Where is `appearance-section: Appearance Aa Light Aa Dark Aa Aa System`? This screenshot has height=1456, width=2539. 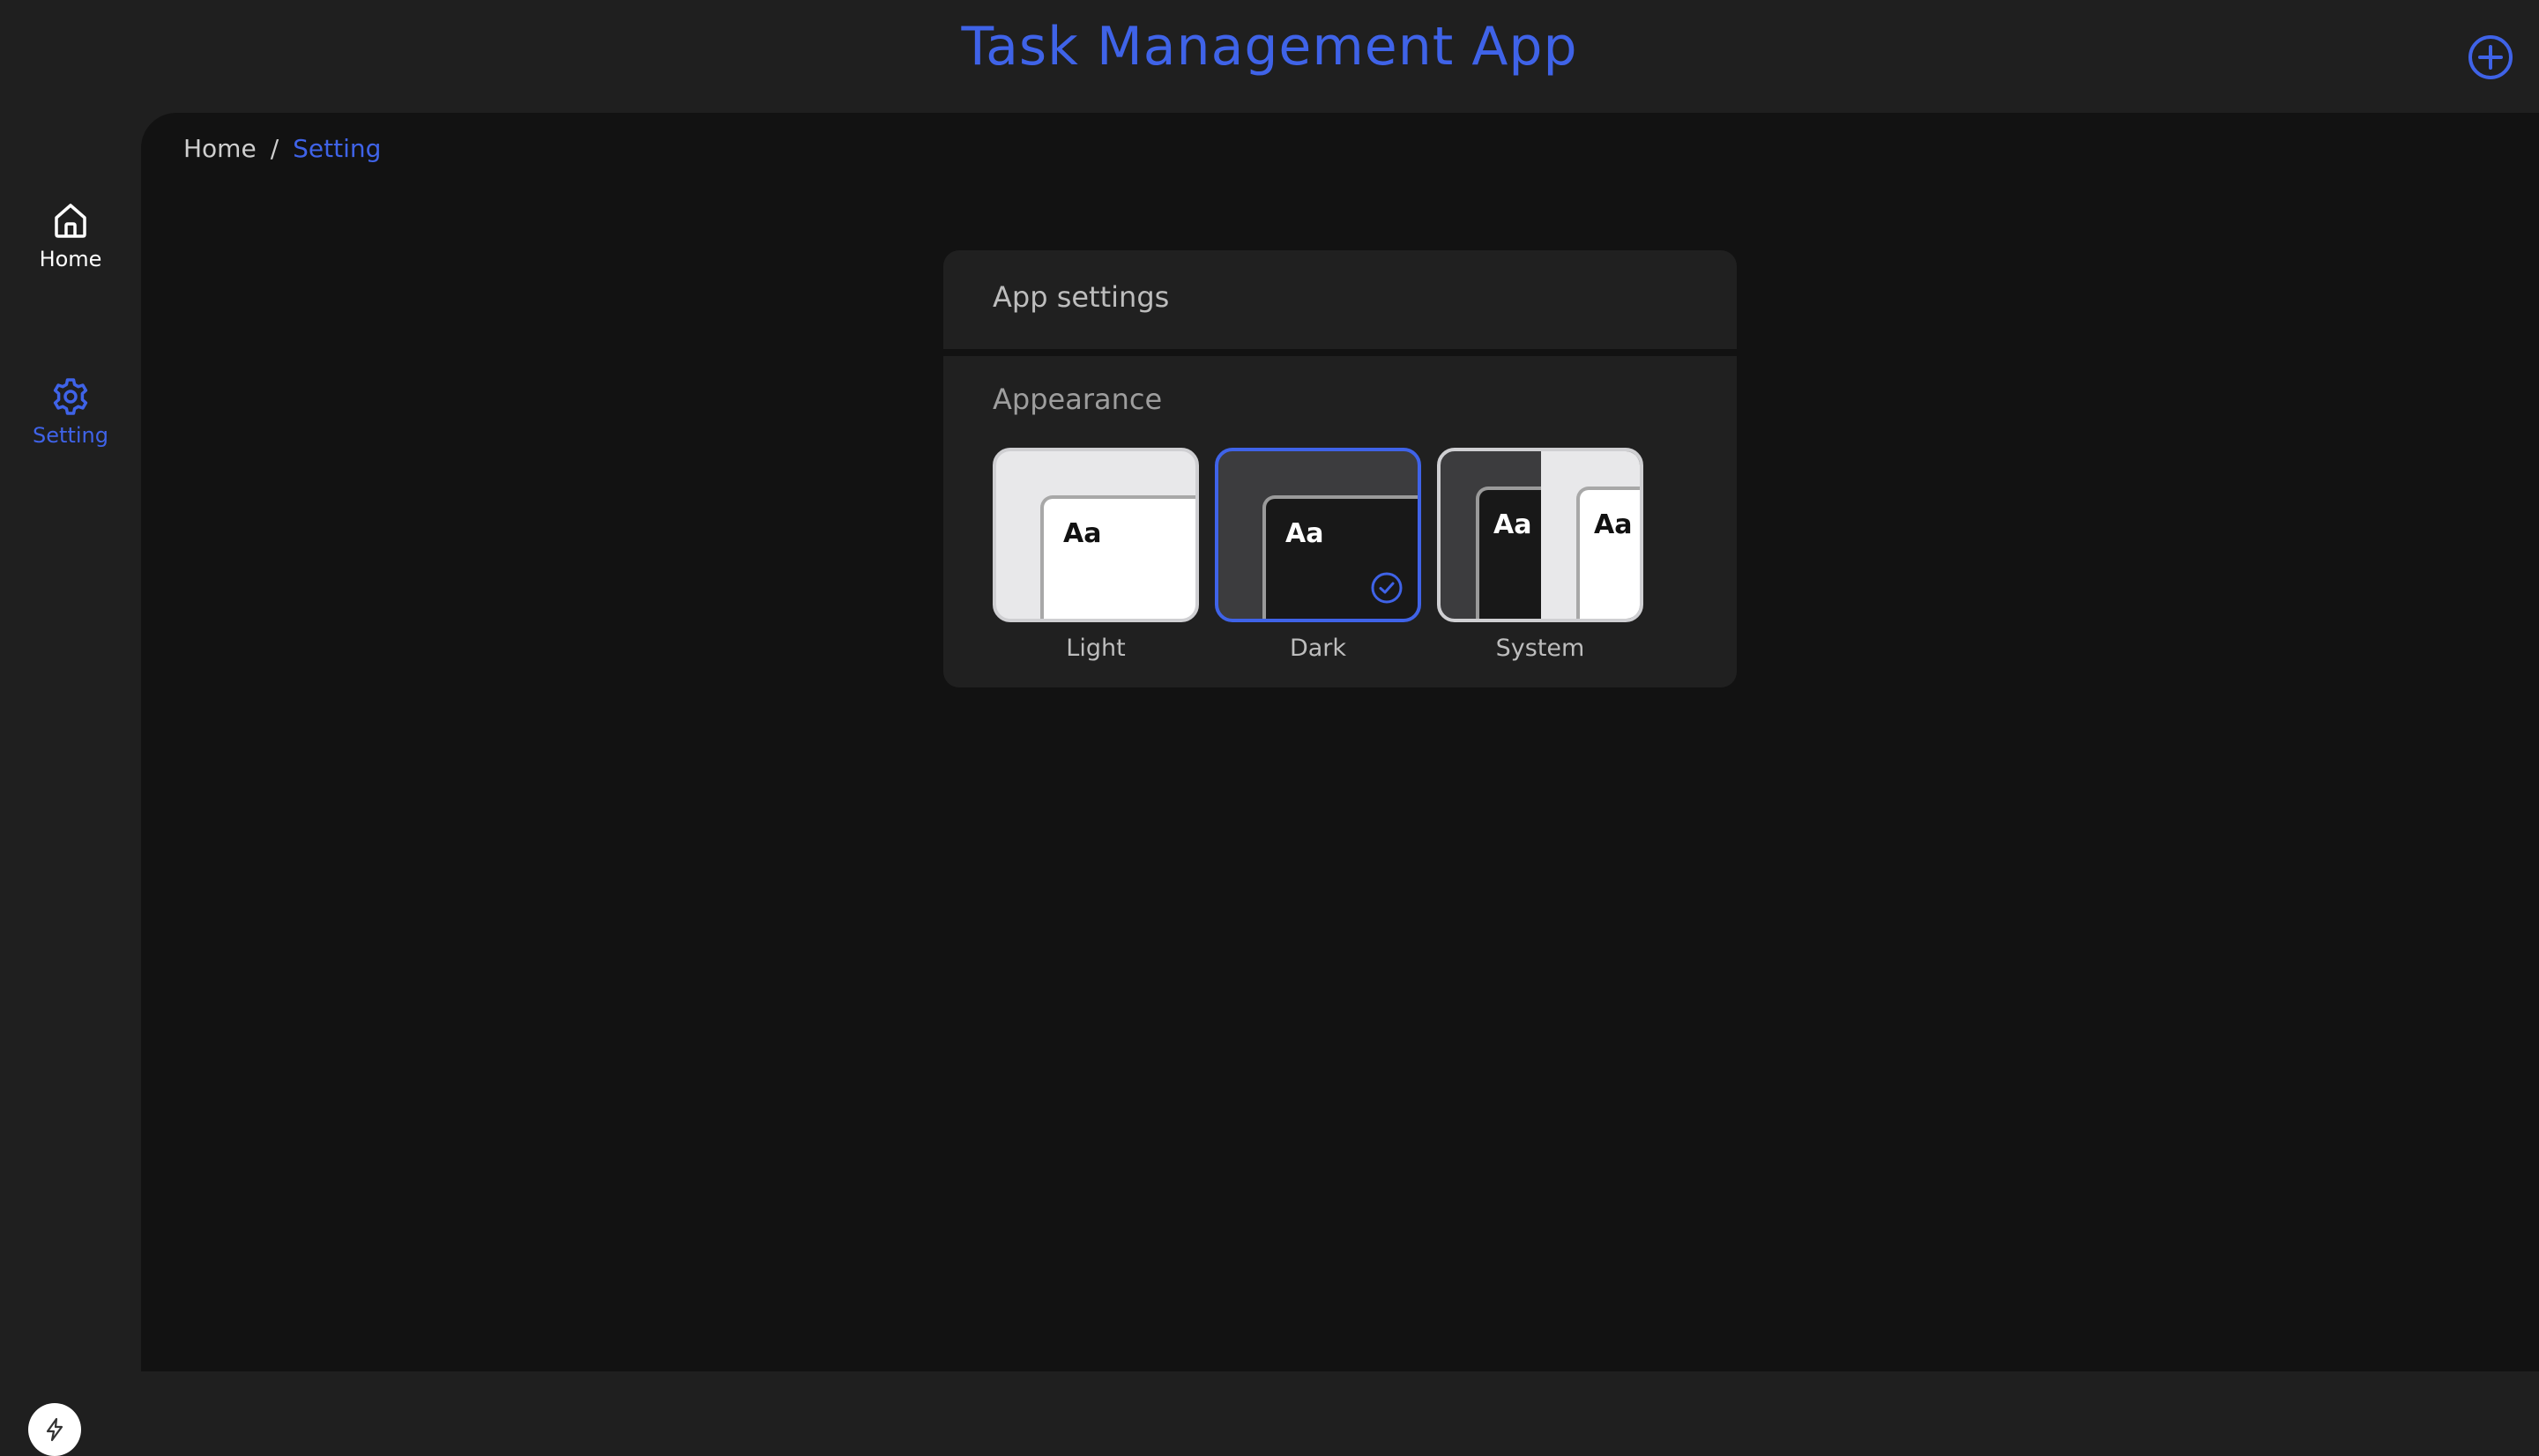
appearance-section: Appearance Aa Light Aa Dark Aa Aa System is located at coordinates (1340, 521).